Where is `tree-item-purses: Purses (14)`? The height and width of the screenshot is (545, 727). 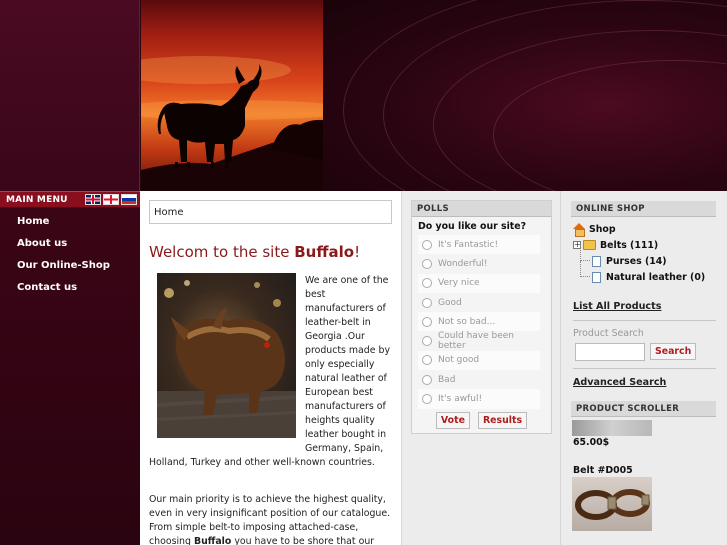
tree-item-purses: Purses (14) is located at coordinates (647, 257).